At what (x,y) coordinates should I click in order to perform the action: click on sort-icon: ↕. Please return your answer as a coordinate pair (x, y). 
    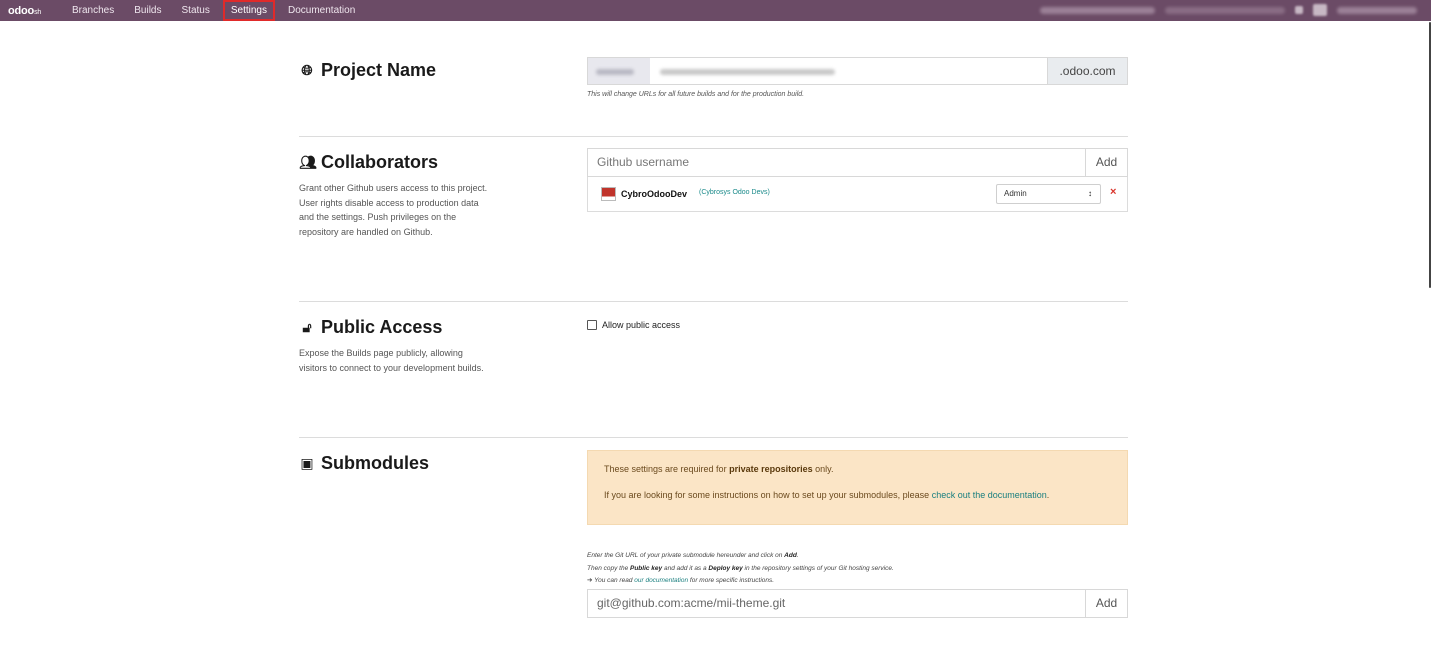
    Looking at the image, I should click on (1090, 193).